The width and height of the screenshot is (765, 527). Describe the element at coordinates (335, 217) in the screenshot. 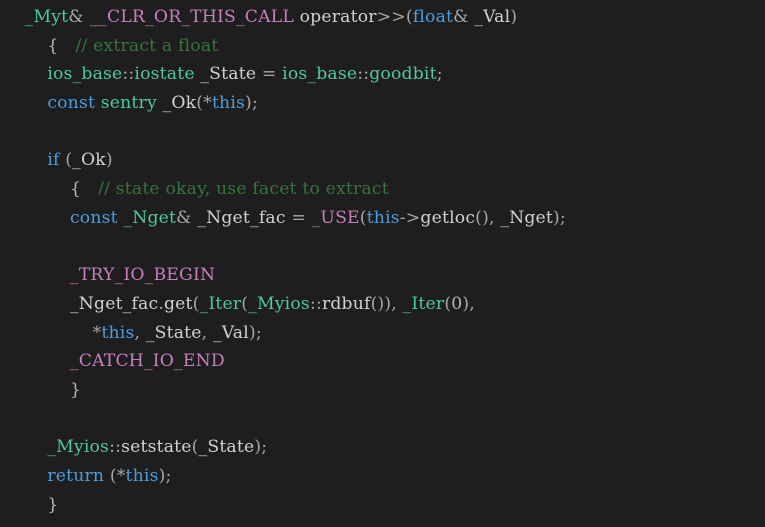

I see `code-token-macro: _USE` at that location.